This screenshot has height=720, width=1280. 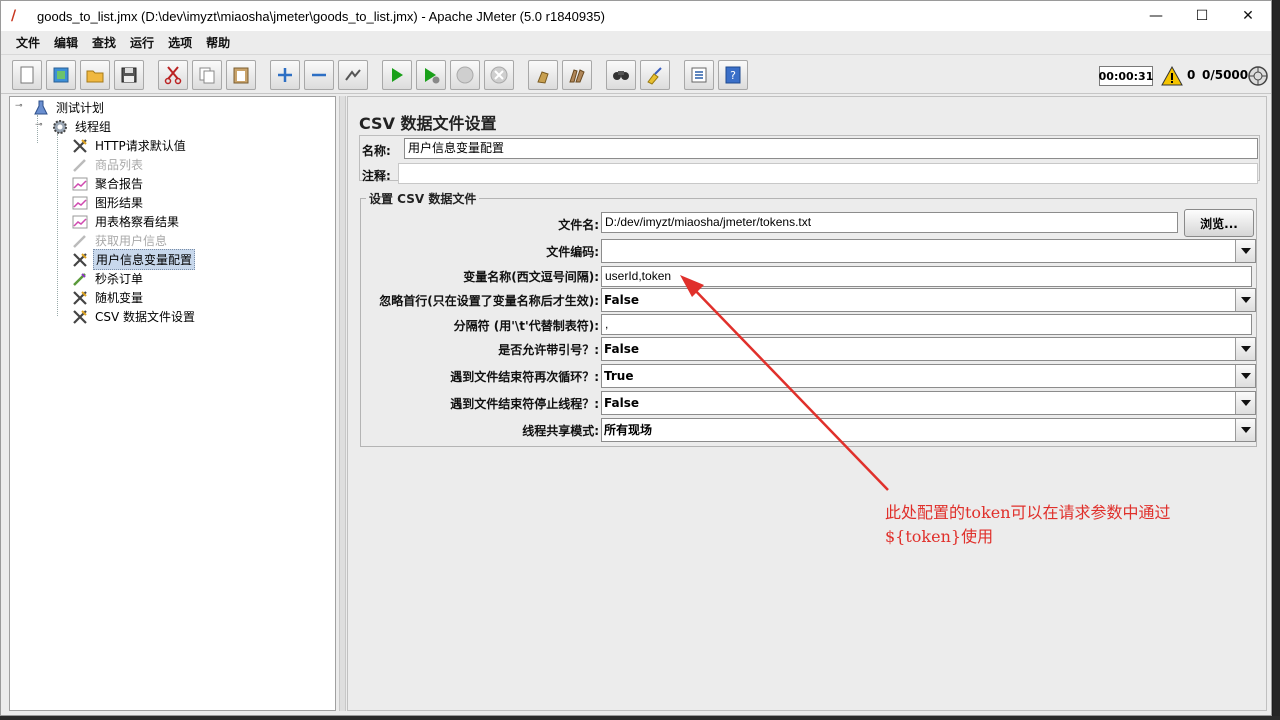 I want to click on help-button: ?, so click(x=733, y=75).